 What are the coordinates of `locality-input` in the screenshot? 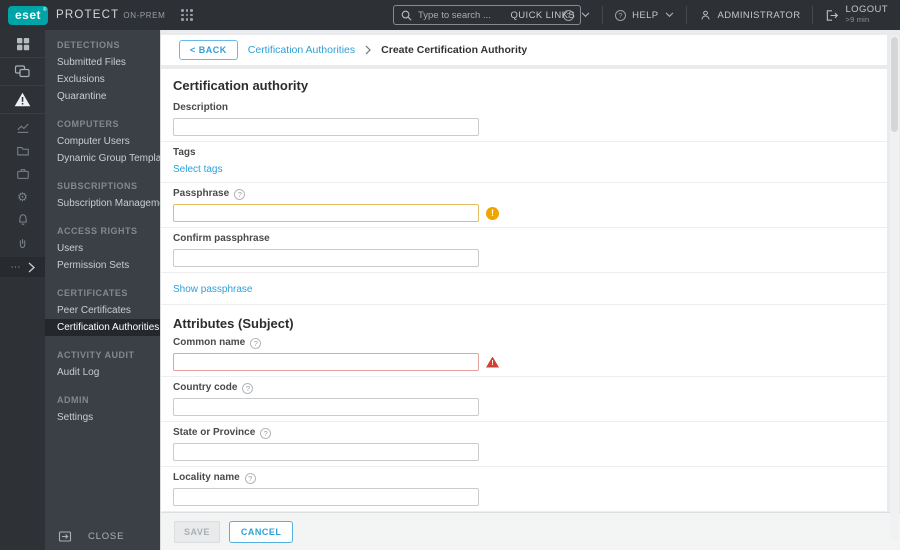 It's located at (326, 497).